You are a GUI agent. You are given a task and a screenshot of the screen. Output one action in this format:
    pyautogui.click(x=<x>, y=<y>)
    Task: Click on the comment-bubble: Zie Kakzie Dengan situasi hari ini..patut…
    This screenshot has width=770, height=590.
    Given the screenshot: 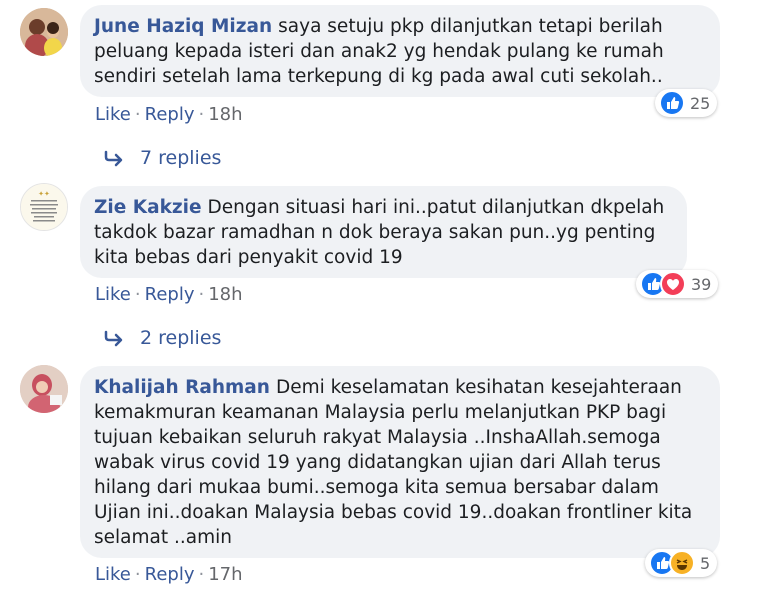 What is the action you would take?
    pyautogui.click(x=383, y=232)
    